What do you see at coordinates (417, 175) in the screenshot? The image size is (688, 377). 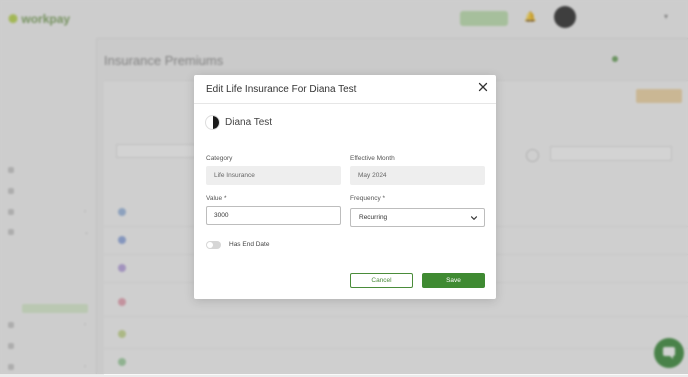 I see `effective-month-field: May 2024` at bounding box center [417, 175].